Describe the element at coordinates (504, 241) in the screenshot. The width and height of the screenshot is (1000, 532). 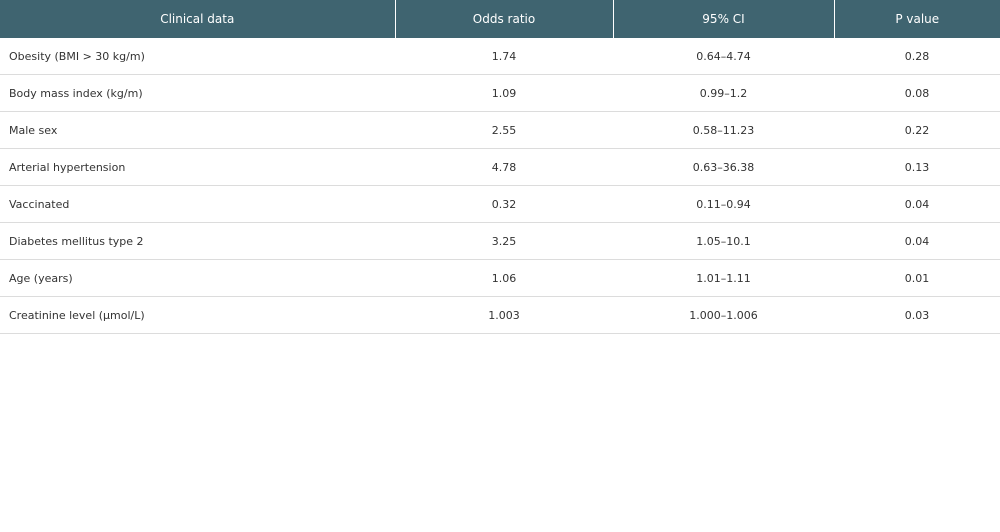
I see `odds-ratio-cell: 3.25` at that location.